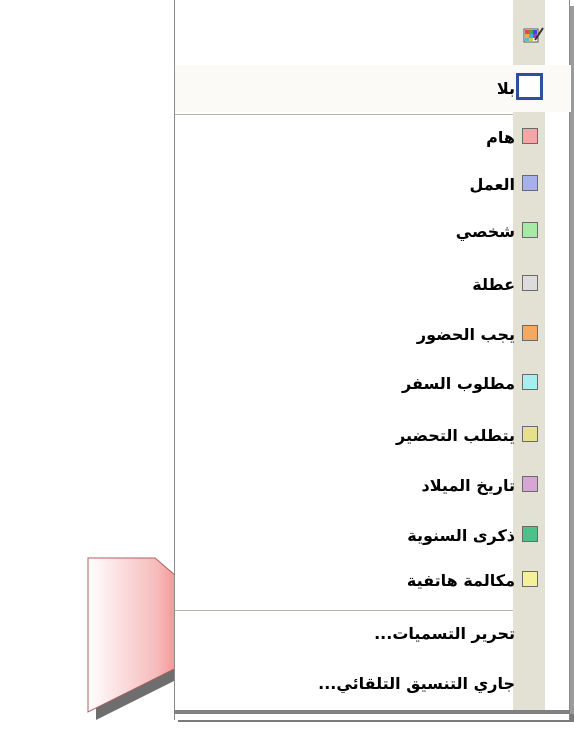 Image resolution: width=574 pixels, height=729 pixels. Describe the element at coordinates (493, 284) in the screenshot. I see `menu-item-label: عطلة` at that location.